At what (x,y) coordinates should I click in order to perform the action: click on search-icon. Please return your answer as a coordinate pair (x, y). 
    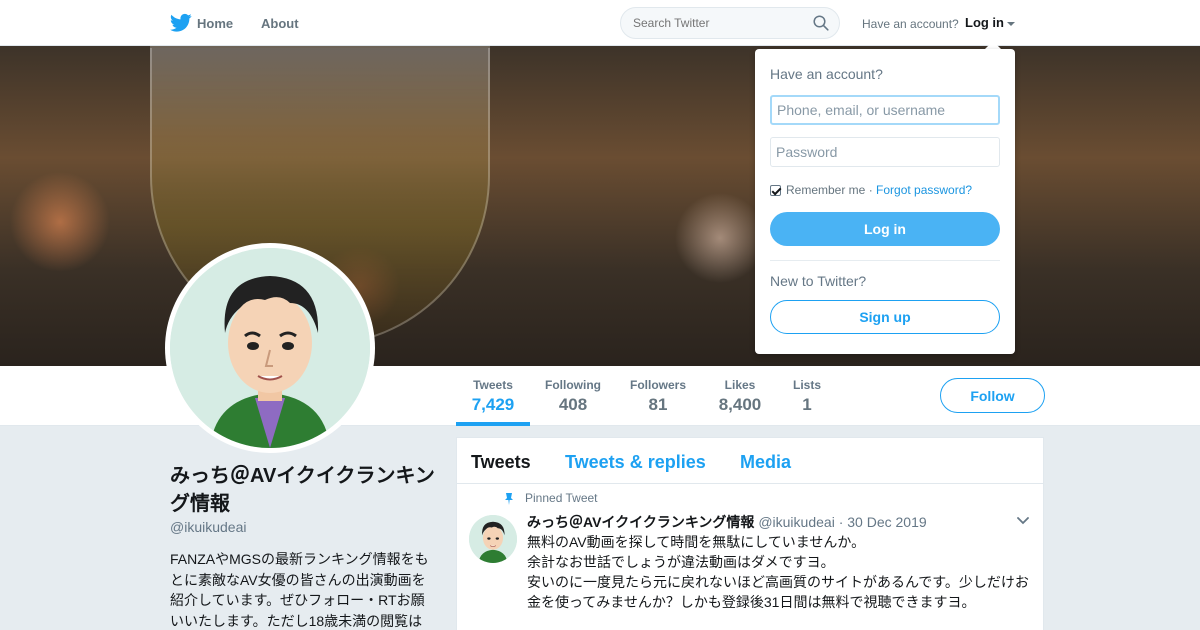
    Looking at the image, I should click on (821, 23).